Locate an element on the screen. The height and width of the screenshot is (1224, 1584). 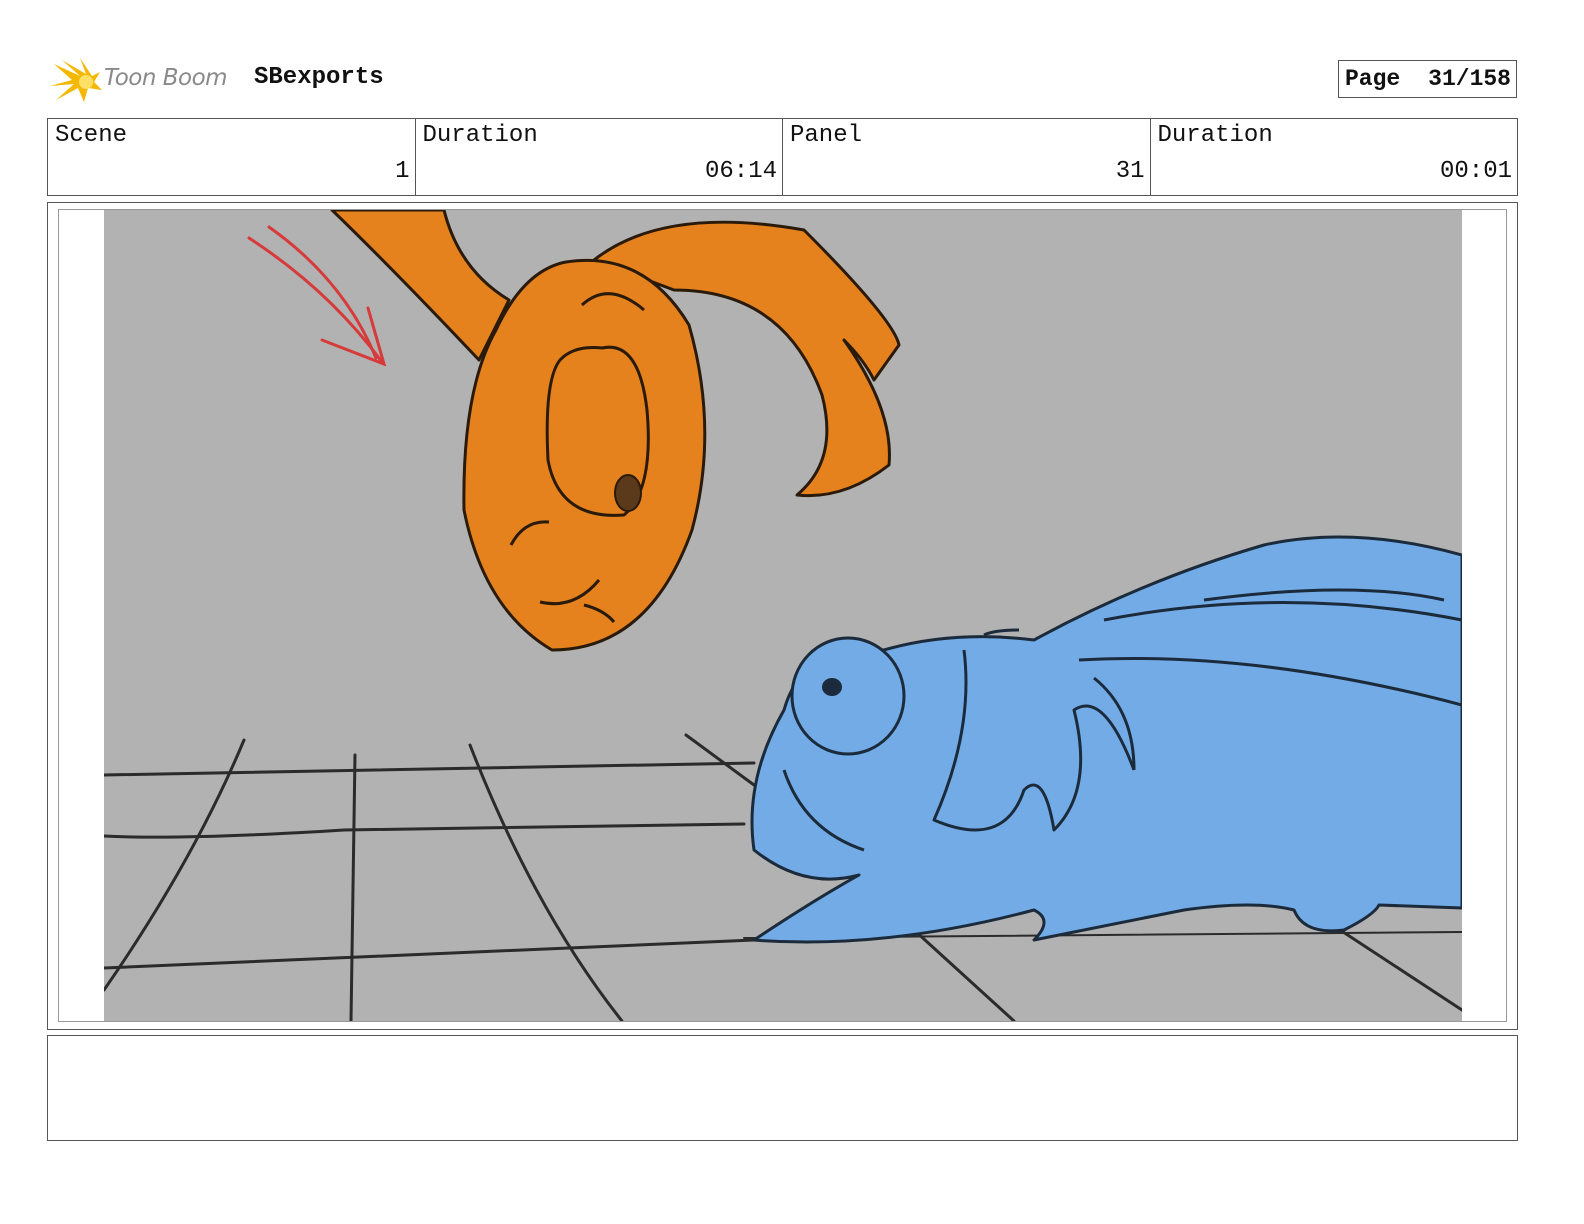
panel-notes-box is located at coordinates (782, 1088).